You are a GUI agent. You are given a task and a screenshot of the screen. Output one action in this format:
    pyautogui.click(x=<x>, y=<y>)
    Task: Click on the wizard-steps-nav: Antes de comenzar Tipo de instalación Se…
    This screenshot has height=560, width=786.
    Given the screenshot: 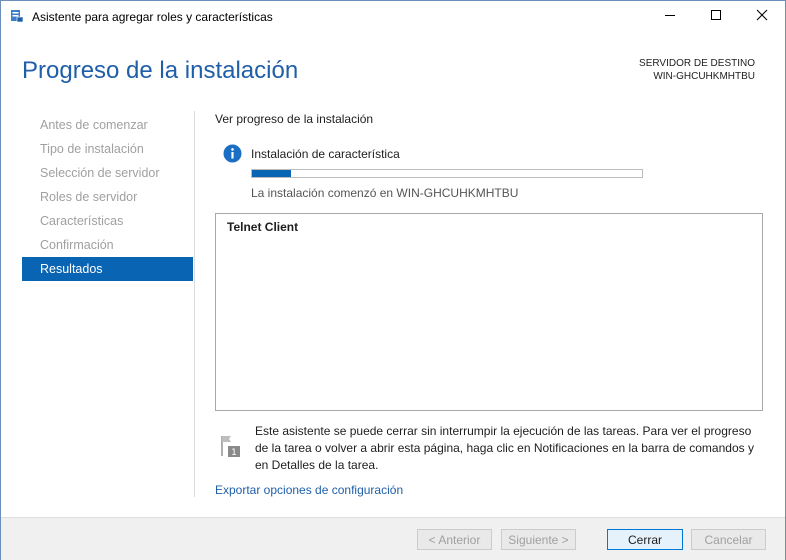 What is the action you would take?
    pyautogui.click(x=107, y=197)
    